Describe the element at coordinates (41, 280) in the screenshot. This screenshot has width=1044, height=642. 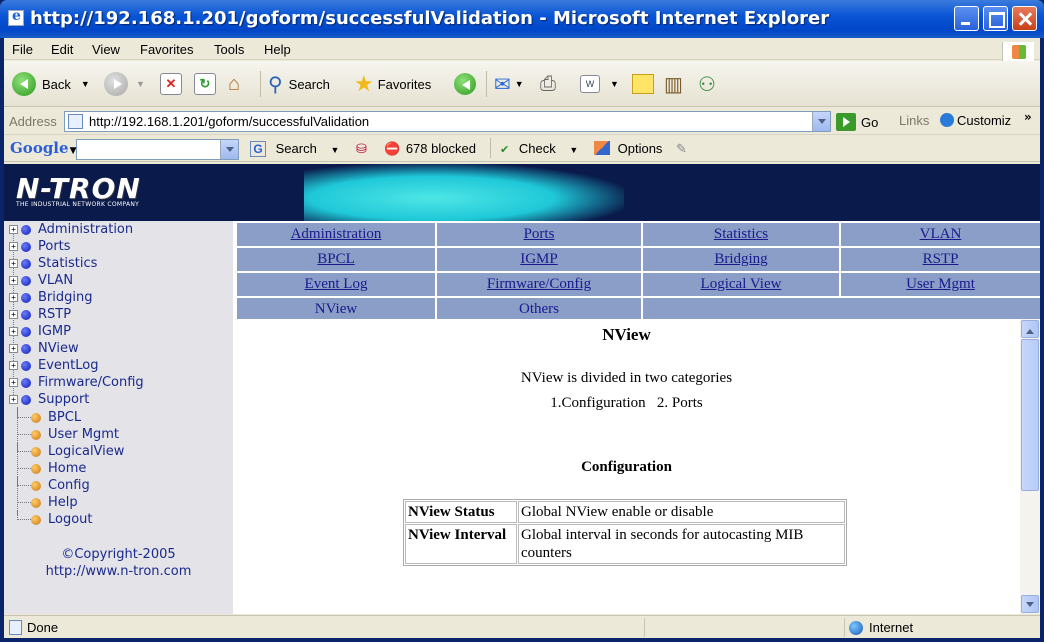
I see `tree-item-vlan: + VLAN` at that location.